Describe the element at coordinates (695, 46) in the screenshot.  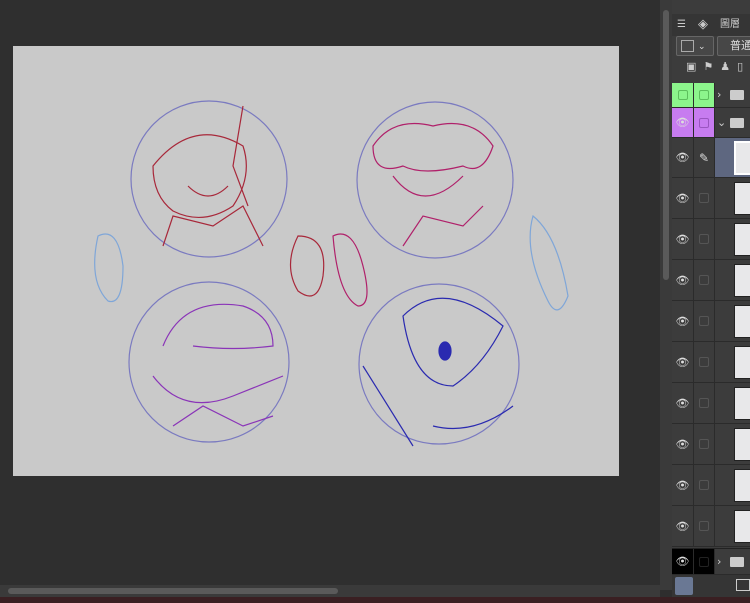
I see `layer-color-dropdown: ⌄` at that location.